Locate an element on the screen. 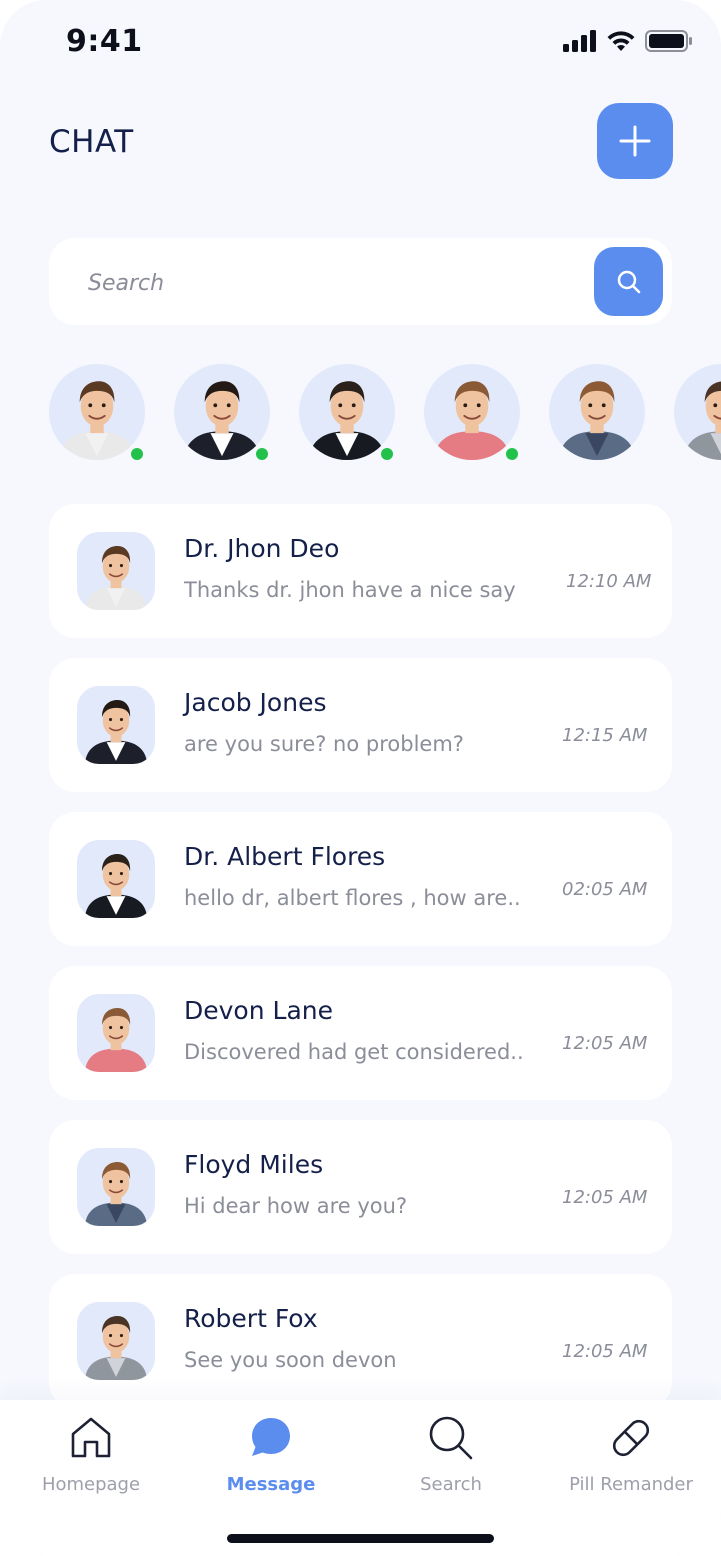 Image resolution: width=721 pixels, height=1556 pixels. nav-label-homepage: Homepage is located at coordinates (91, 1484).